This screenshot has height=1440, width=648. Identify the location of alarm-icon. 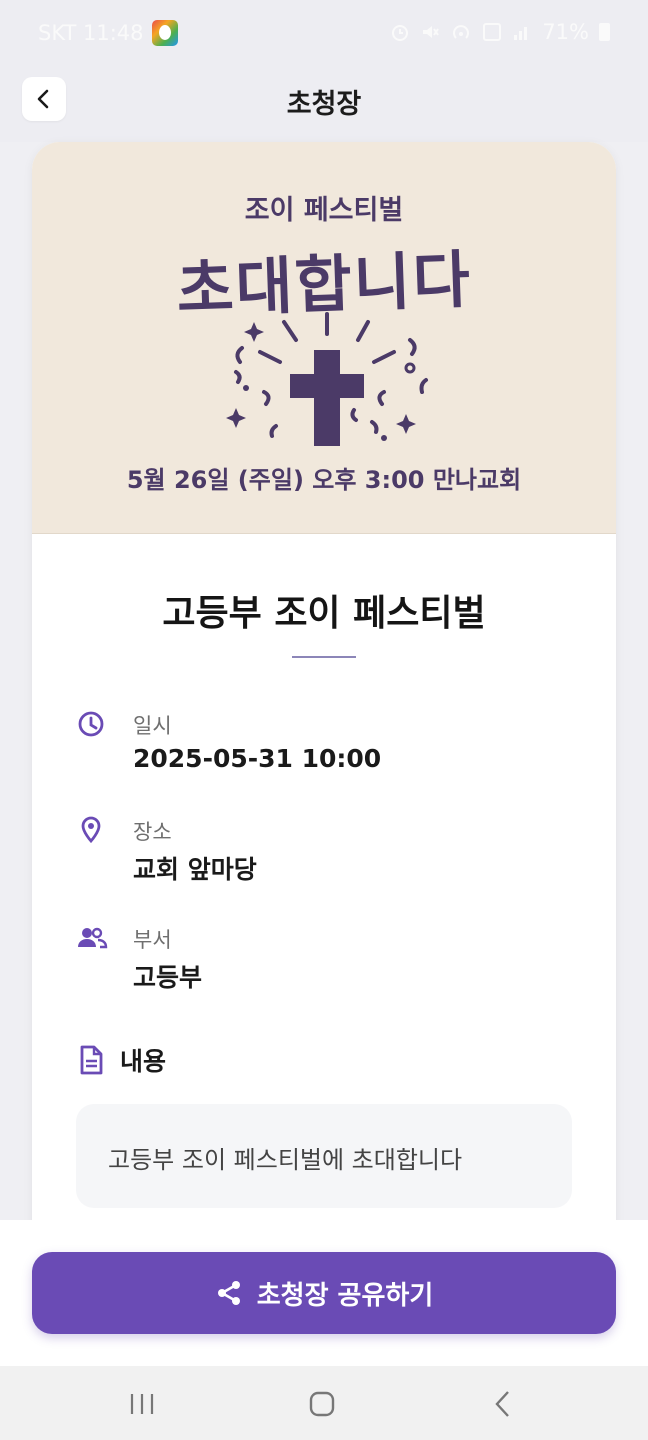
(400, 33).